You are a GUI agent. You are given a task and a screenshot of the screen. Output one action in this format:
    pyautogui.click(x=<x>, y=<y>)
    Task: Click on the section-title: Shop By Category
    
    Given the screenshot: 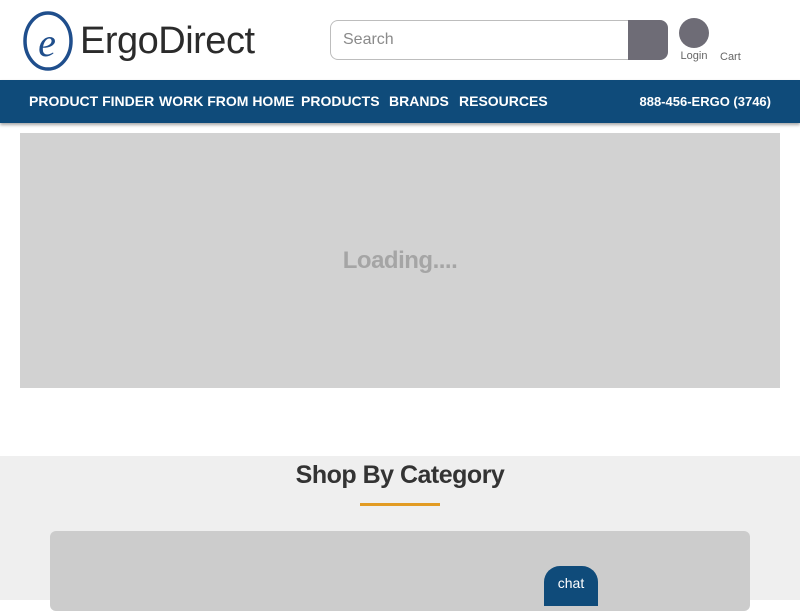 What is the action you would take?
    pyautogui.click(x=400, y=475)
    